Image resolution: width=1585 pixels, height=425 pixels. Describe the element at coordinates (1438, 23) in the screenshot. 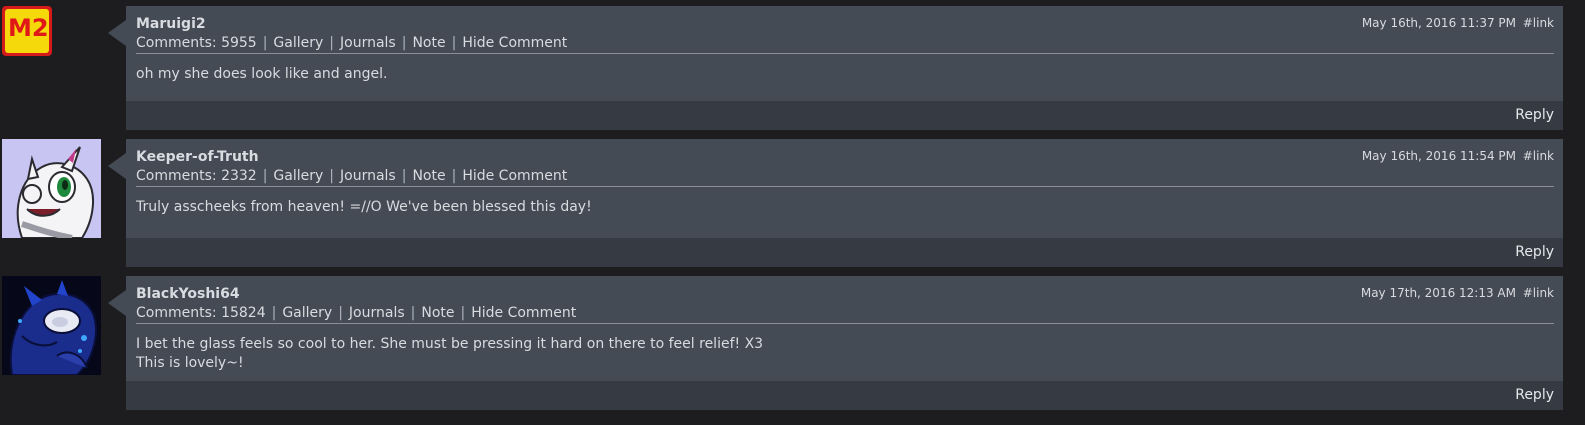

I see `comment-date: May 16th, 2016 11:37 PM` at that location.